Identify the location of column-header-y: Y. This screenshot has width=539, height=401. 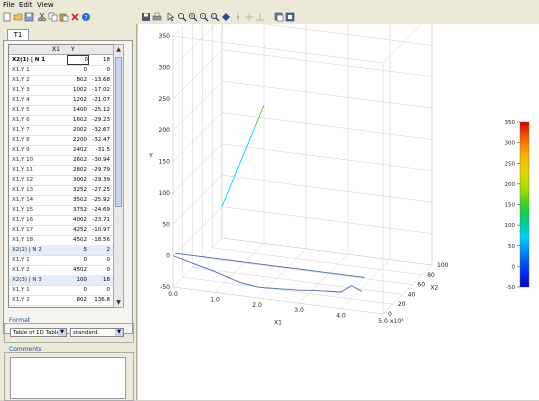
(73, 49).